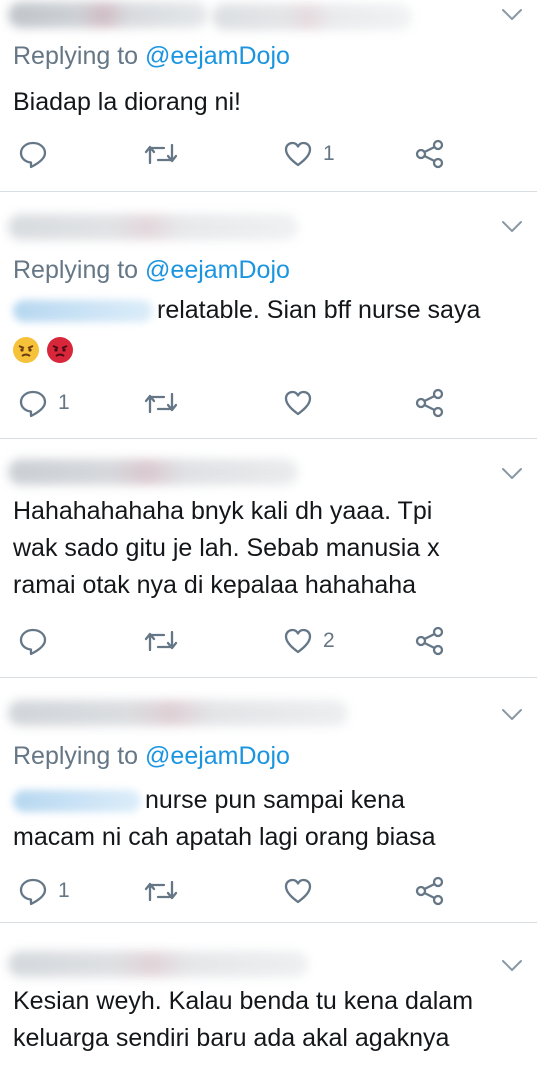 This screenshot has height=1080, width=537. Describe the element at coordinates (246, 310) in the screenshot. I see `tweet-text-line: relatable. Sian bff nurse saya` at that location.